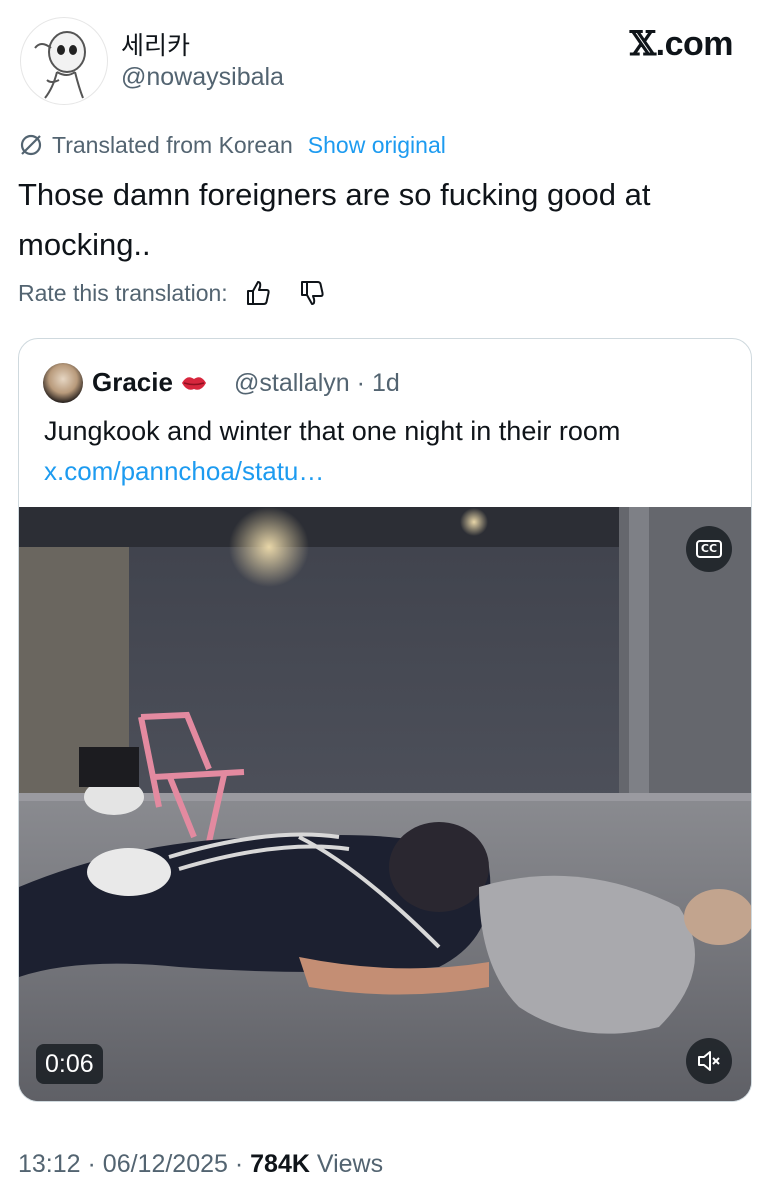 Image resolution: width=769 pixels, height=1200 pixels. I want to click on x-logo: 𝕏.com, so click(681, 44).